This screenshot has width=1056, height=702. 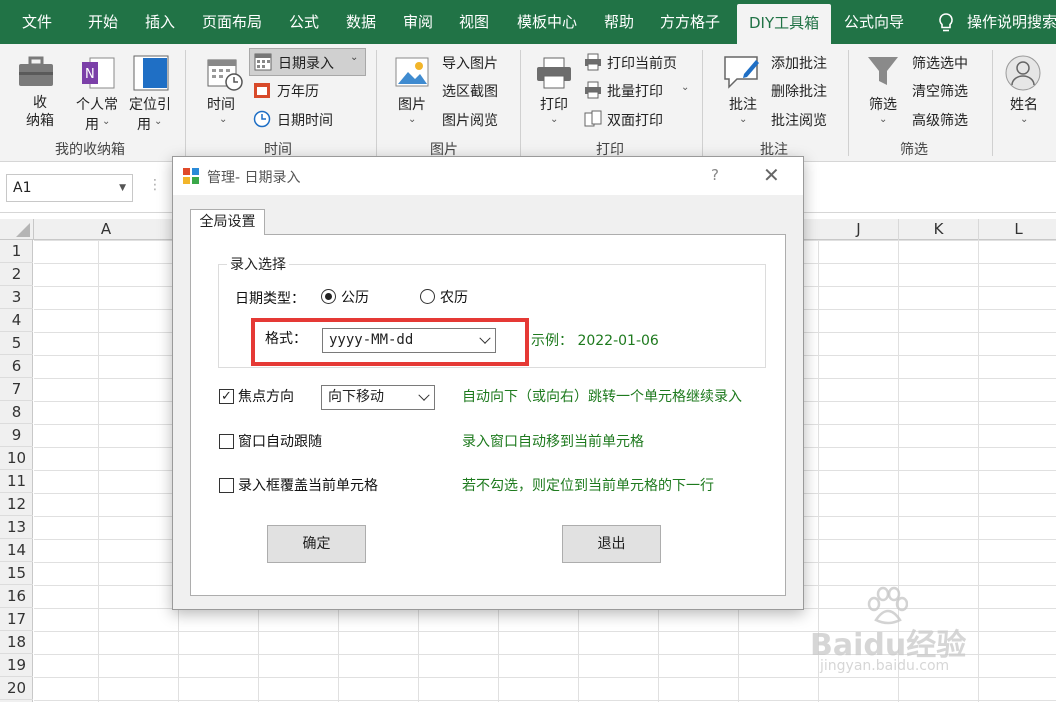 What do you see at coordinates (635, 120) in the screenshot?
I see `duplex-print-button: 双面打印` at bounding box center [635, 120].